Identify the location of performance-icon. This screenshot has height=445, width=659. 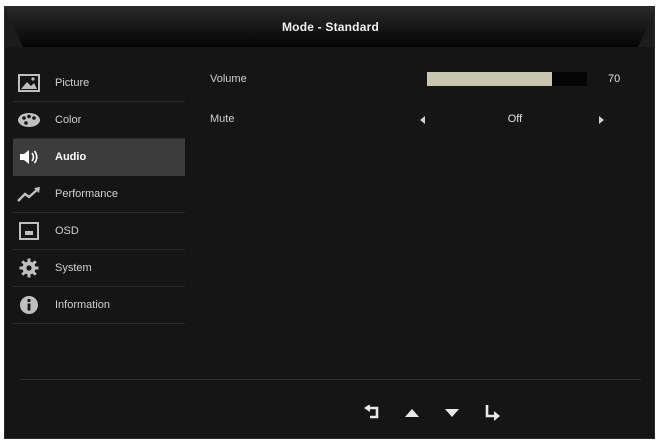
(29, 194).